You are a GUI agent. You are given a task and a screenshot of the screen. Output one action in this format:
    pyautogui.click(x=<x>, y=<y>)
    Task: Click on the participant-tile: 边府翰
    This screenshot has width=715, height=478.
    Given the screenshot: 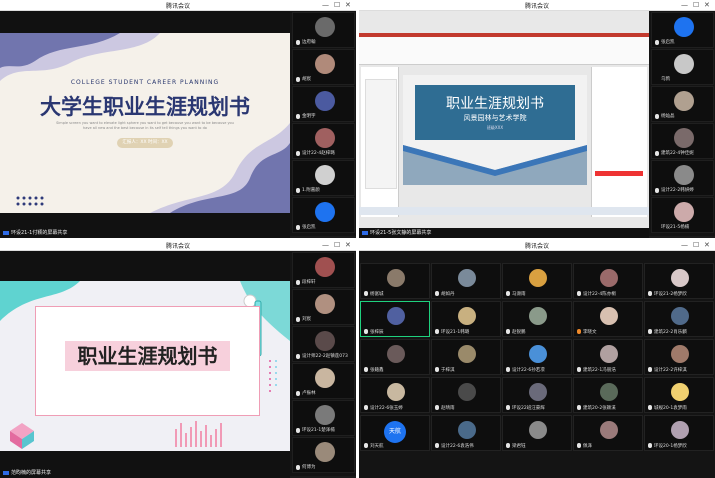 What is the action you would take?
    pyautogui.click(x=323, y=30)
    